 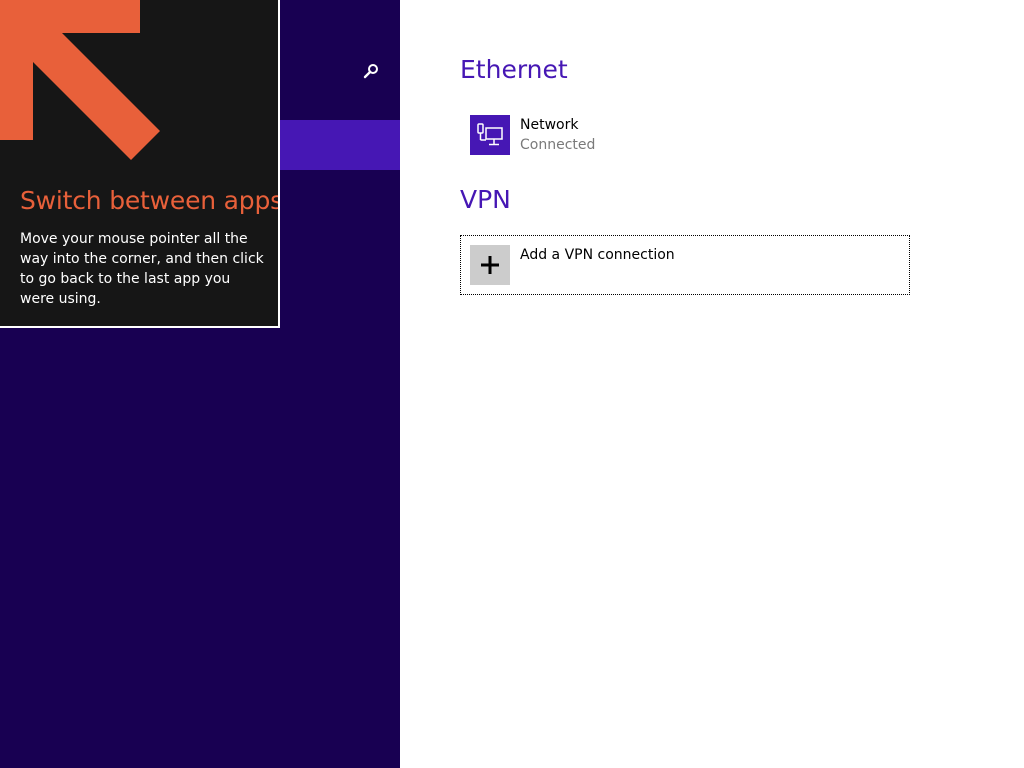 I want to click on ethernet-network-icon, so click(x=490, y=134).